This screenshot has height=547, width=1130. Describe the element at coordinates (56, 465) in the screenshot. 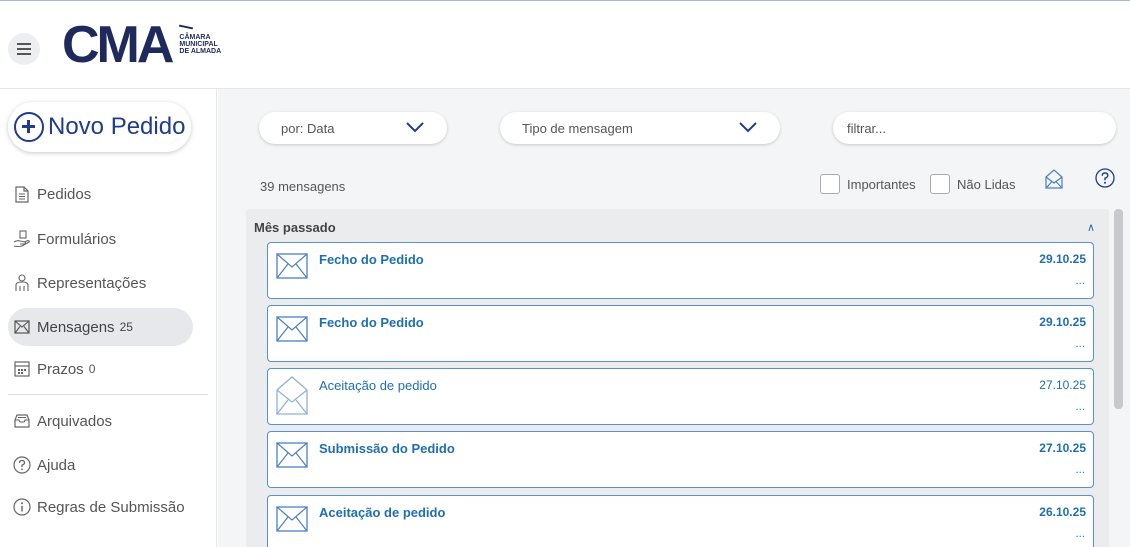

I see `sidebar-item-label: Ajuda` at that location.